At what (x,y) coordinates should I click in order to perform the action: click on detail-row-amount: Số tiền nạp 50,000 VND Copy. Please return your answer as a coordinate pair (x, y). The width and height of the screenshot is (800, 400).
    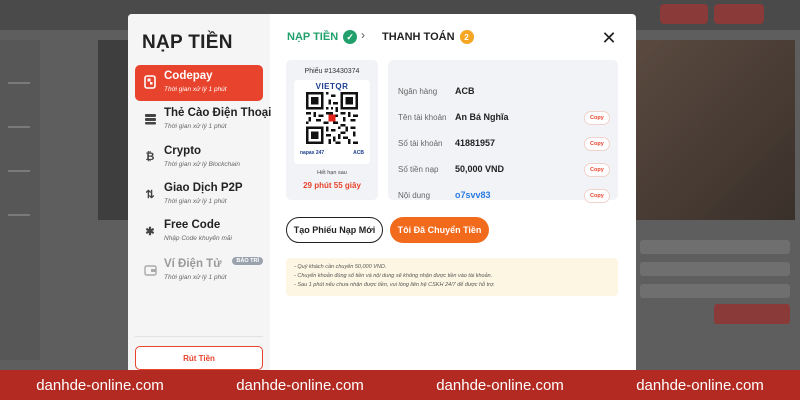
    Looking at the image, I should click on (503, 170).